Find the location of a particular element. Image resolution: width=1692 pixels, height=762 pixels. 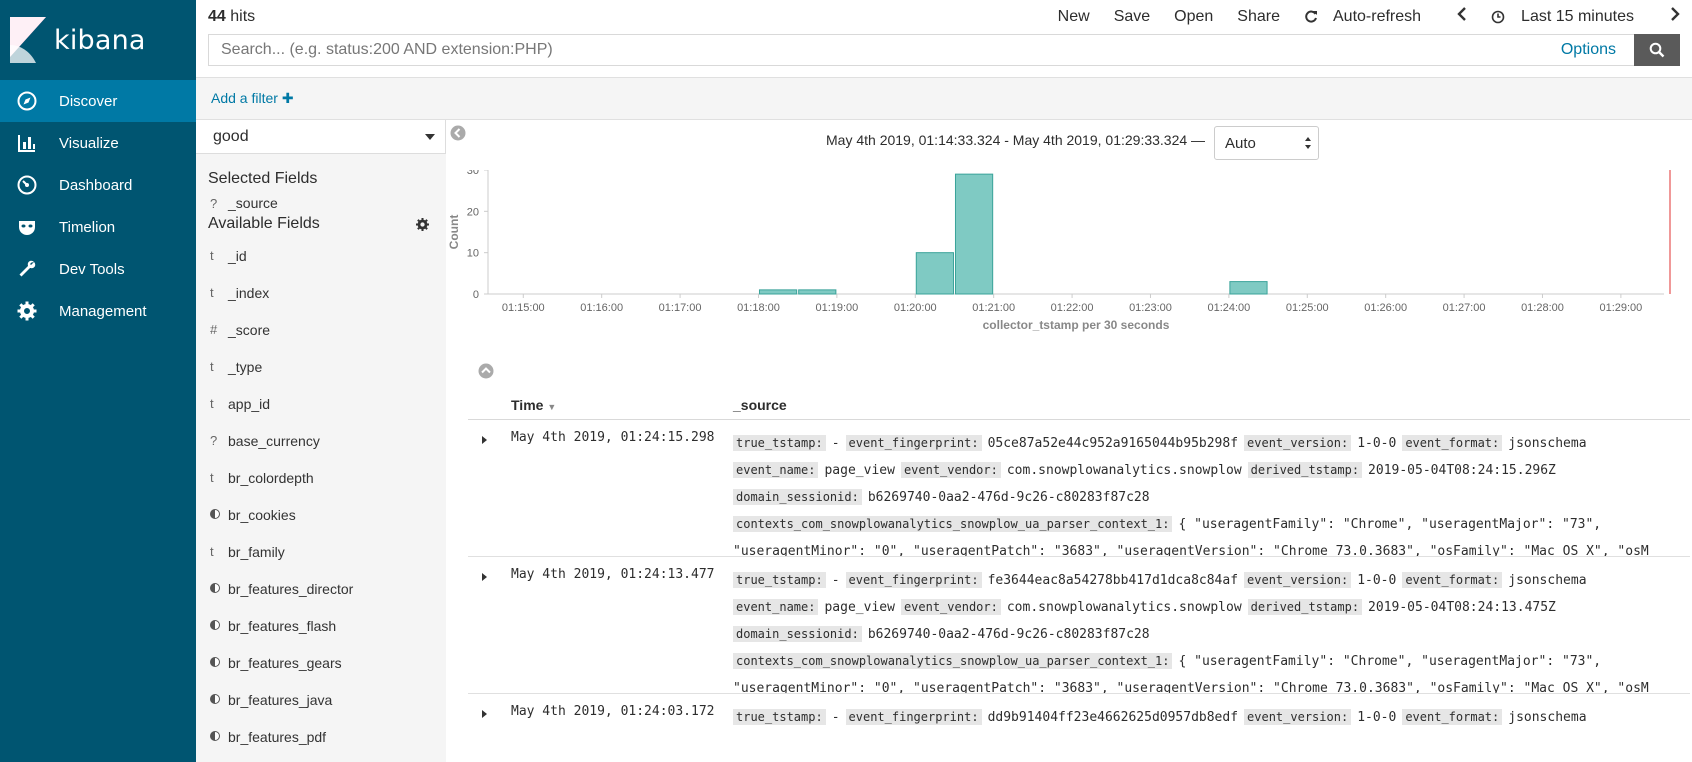

time-back-button is located at coordinates (1462, 16).